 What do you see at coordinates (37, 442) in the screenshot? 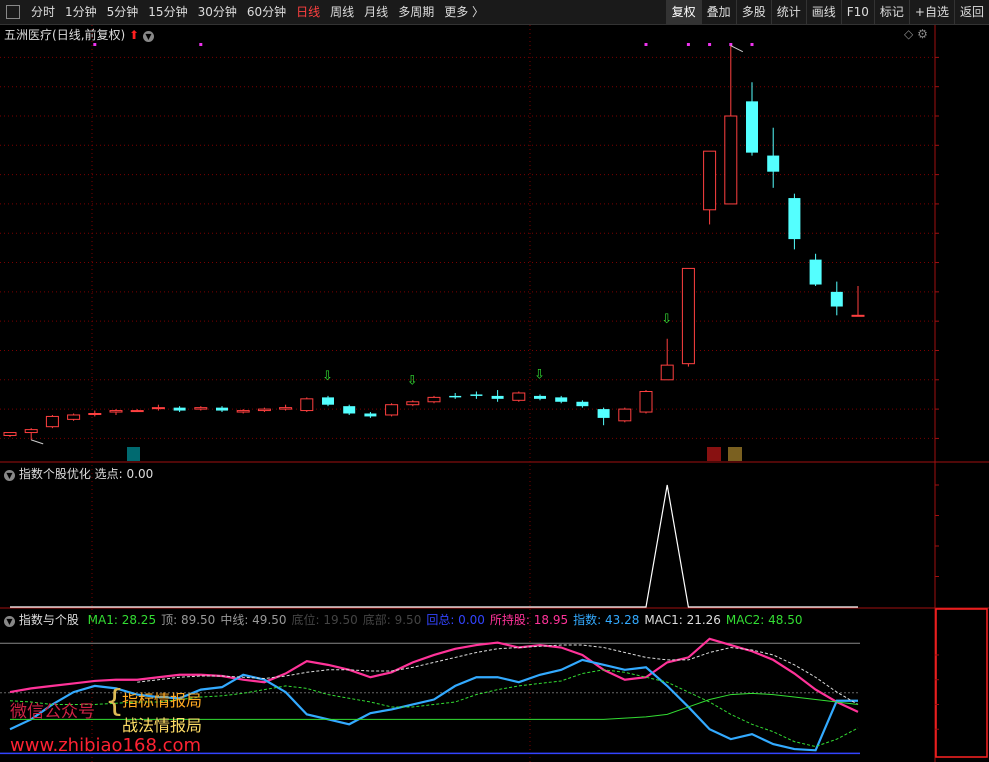
I see `low-pointer` at bounding box center [37, 442].